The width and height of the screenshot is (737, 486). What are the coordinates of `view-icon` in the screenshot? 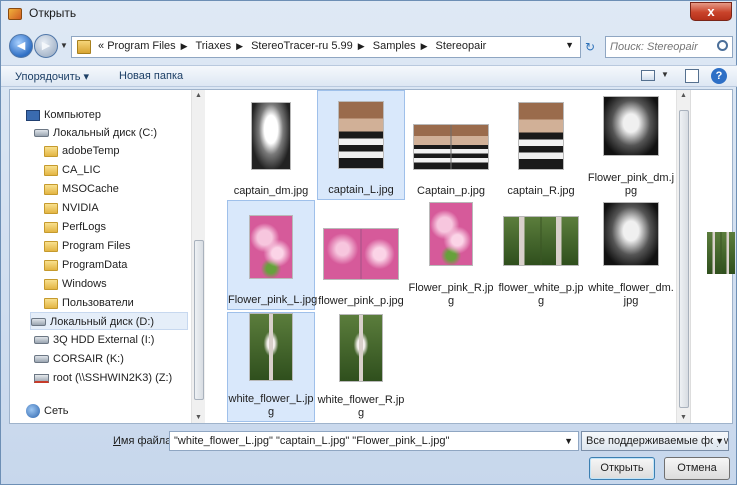 It's located at (648, 75).